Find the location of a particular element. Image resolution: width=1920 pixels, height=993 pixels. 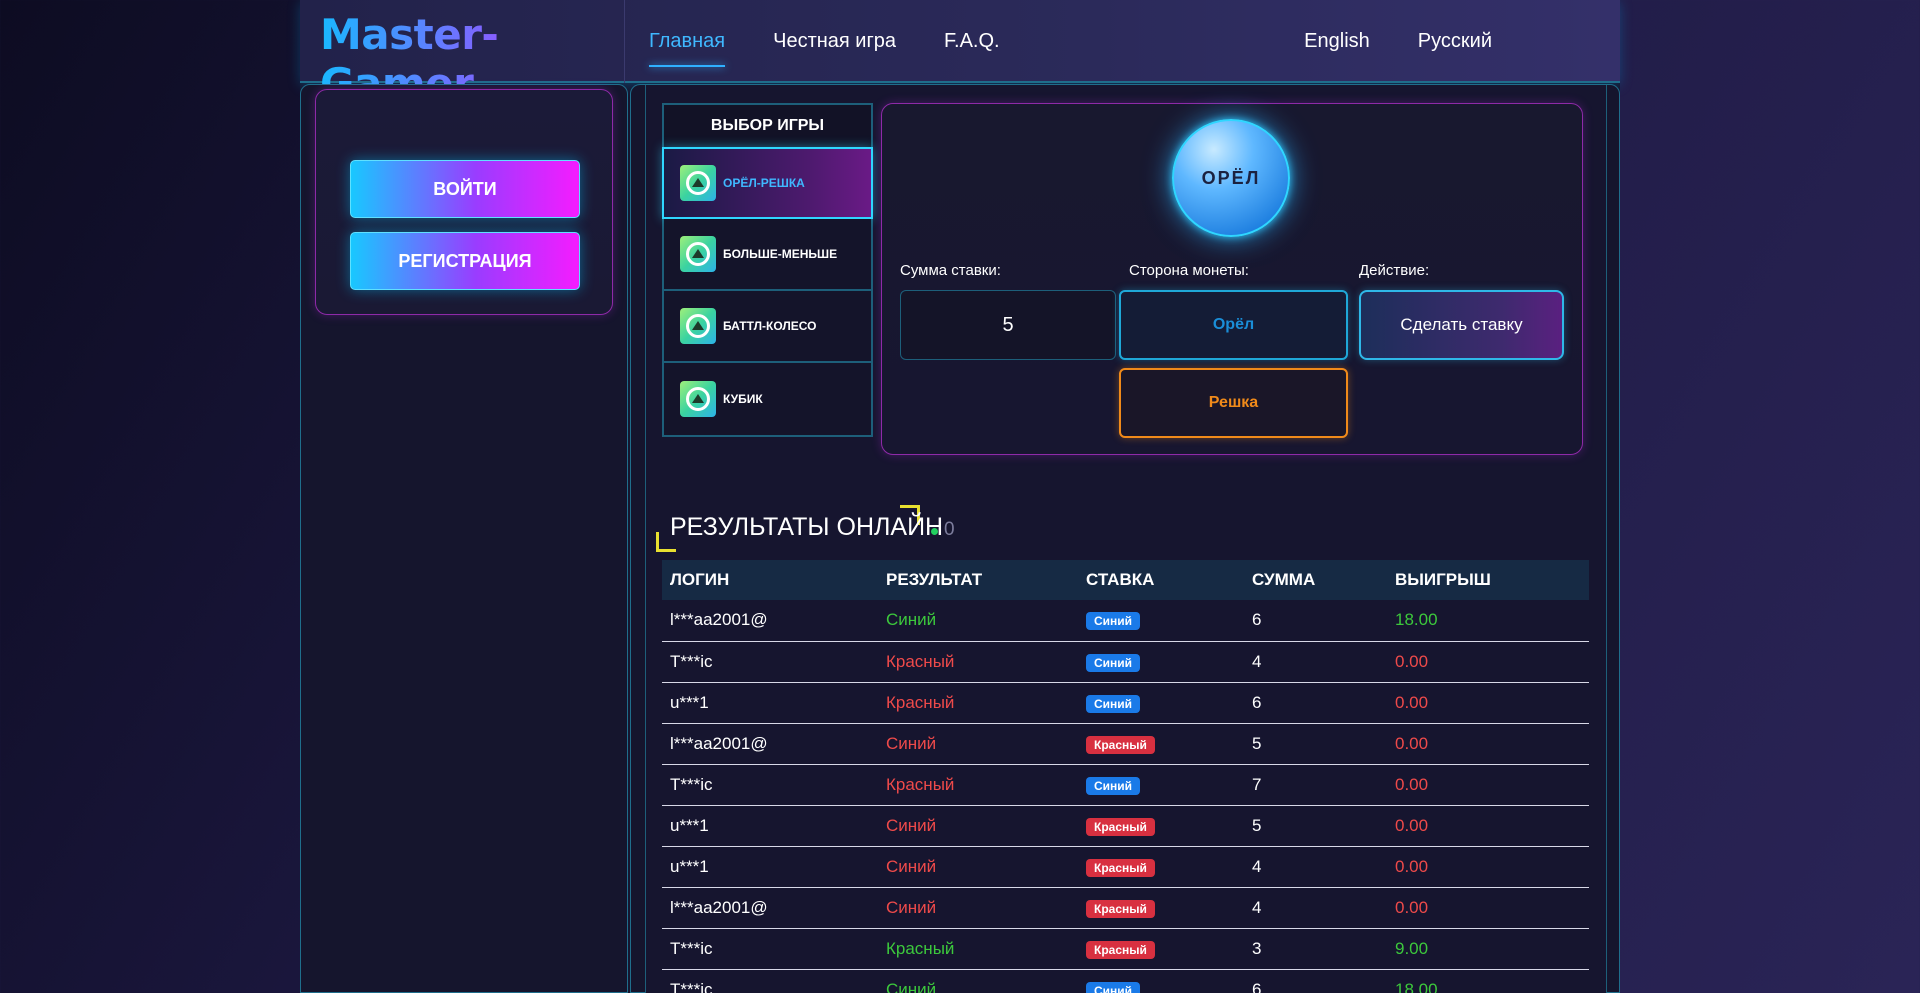

table-row: T***ic Красный Синий 7 0.00 is located at coordinates (1125, 785).